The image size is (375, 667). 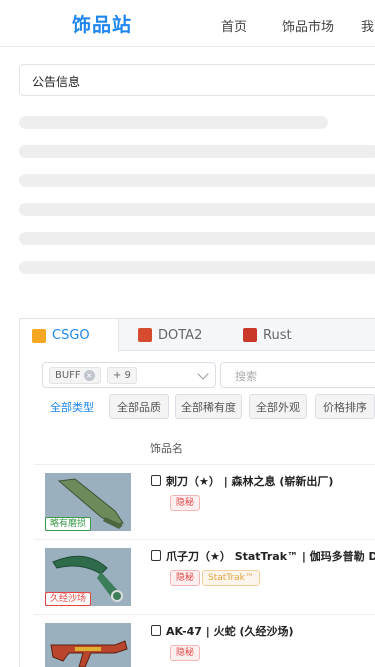 What do you see at coordinates (187, 23) in the screenshot?
I see `top-navigation-bar: 饰品站 首页 饰品市场 我的` at bounding box center [187, 23].